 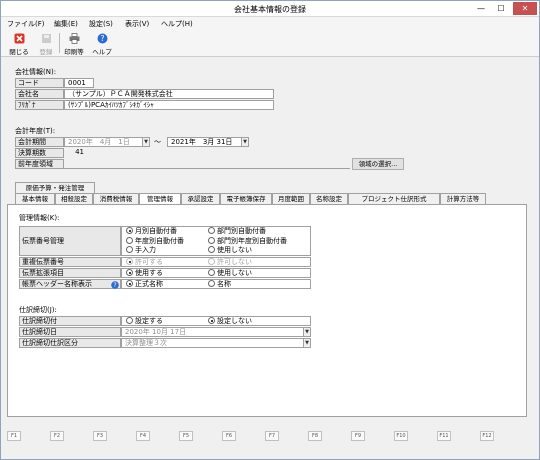 I want to click on radio-label: 名称, so click(x=224, y=284).